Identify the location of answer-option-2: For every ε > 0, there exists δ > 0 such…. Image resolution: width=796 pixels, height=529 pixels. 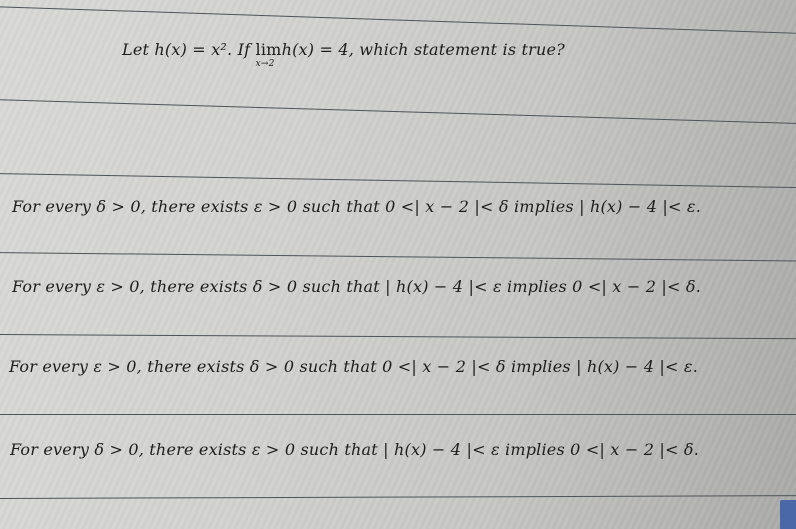
(356, 286).